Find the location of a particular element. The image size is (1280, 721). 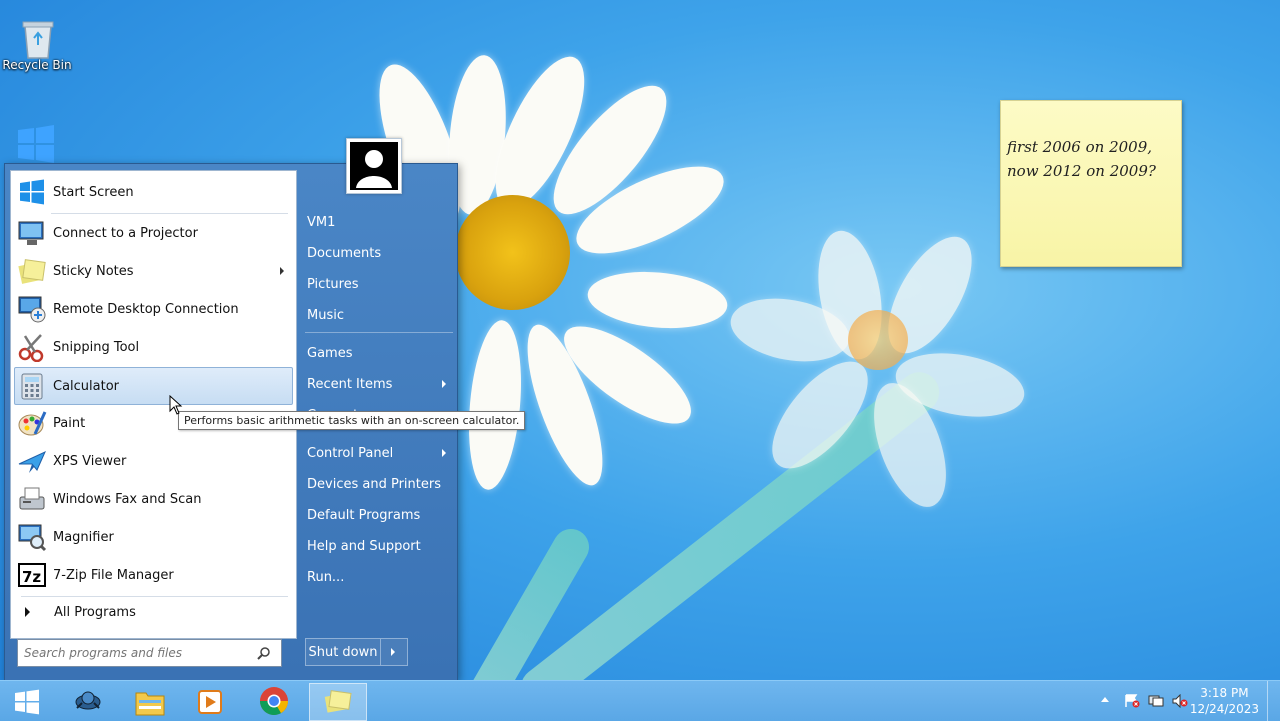

program-remote-desktop: Remote Desktop Connection is located at coordinates (153, 309).